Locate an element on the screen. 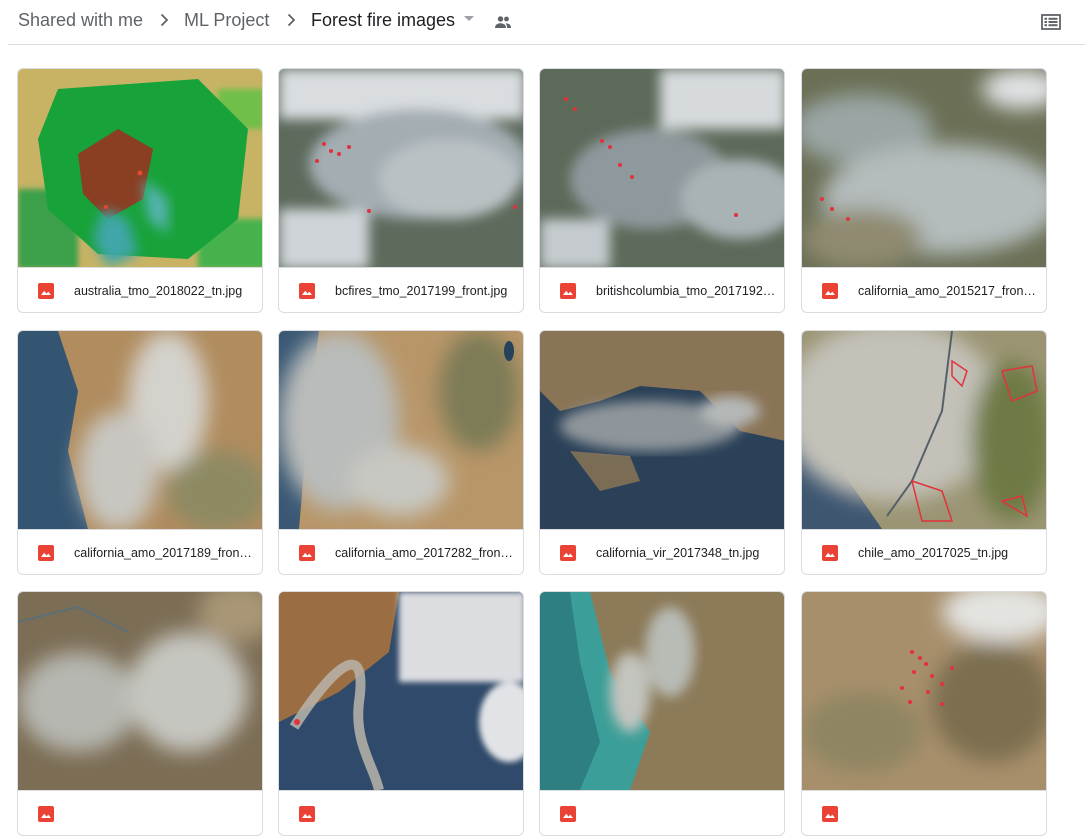 Image resolution: width=1085 pixels, height=836 pixels. file-card: bcfires_tmo_2017199_front.jpg is located at coordinates (401, 190).